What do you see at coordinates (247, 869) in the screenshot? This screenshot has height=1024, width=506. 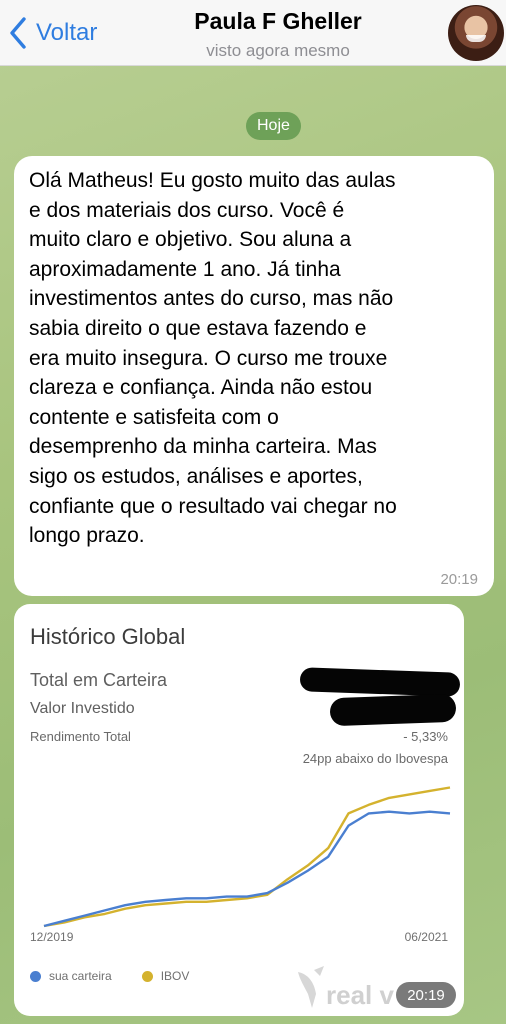 I see `series-carteira-line` at bounding box center [247, 869].